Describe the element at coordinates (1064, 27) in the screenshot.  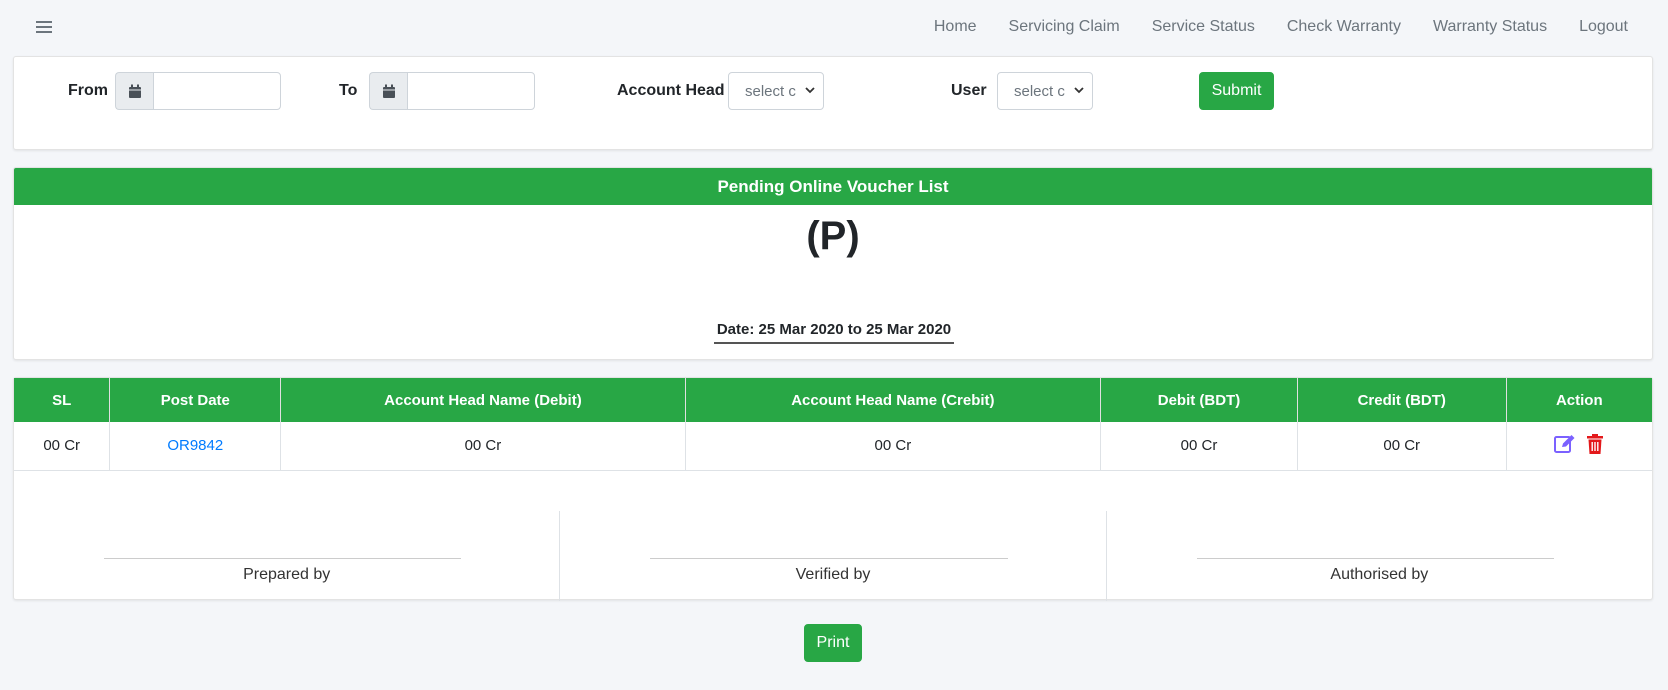
I see `nav-servicing-claim: Servicing Claim` at that location.